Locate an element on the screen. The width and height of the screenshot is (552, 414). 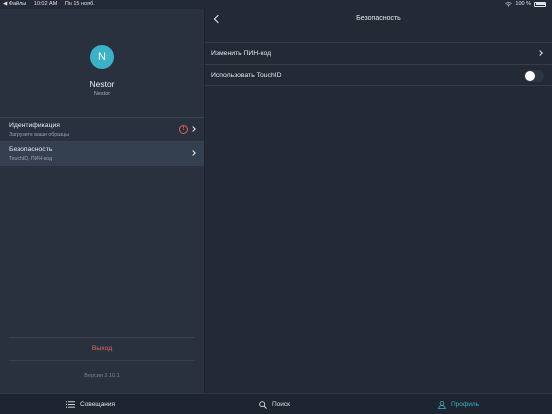
warning-icon: ! is located at coordinates (183, 129).